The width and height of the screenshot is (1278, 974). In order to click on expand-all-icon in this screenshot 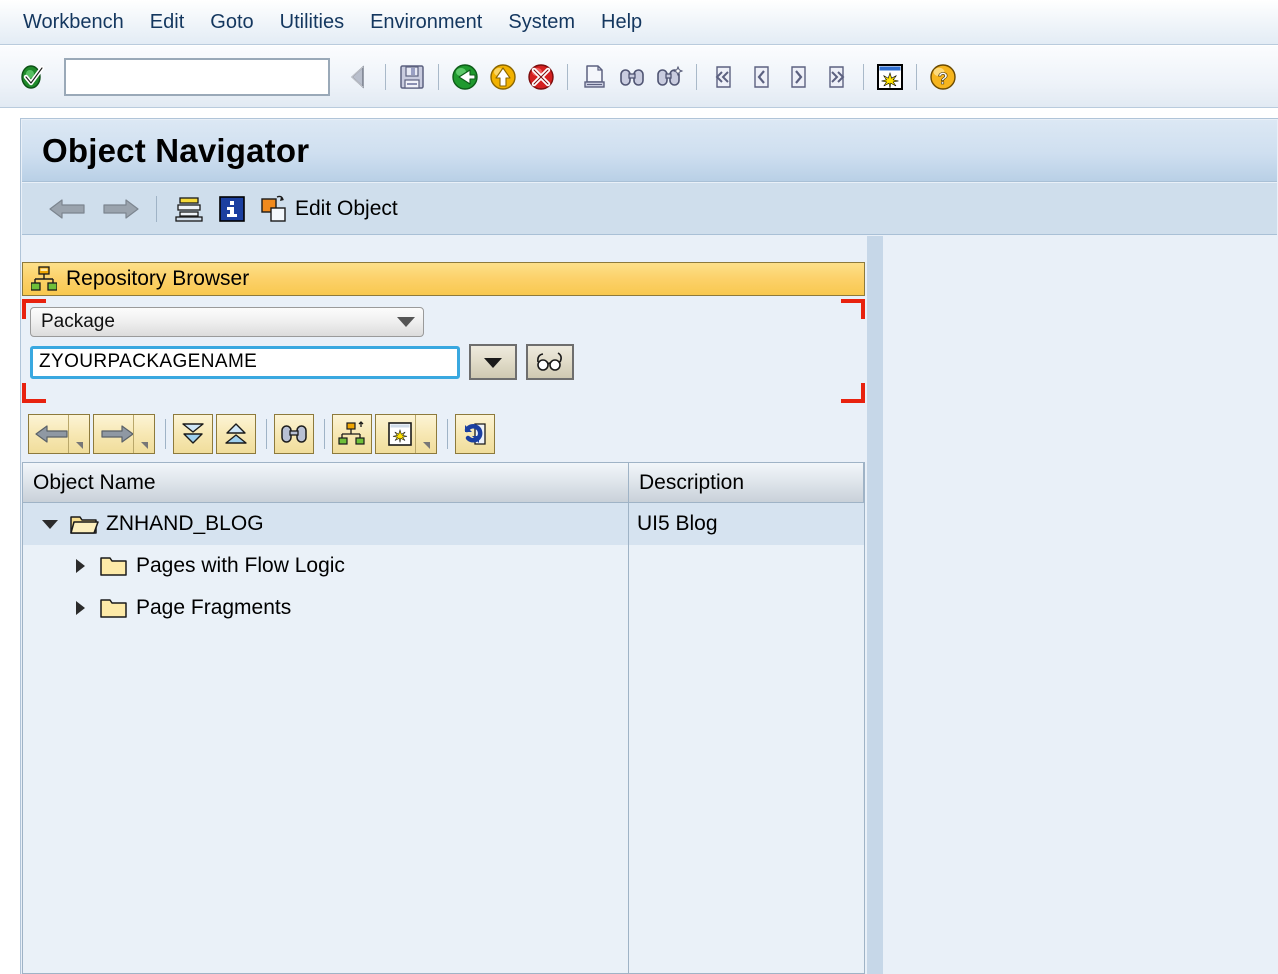, I will do `click(193, 434)`.